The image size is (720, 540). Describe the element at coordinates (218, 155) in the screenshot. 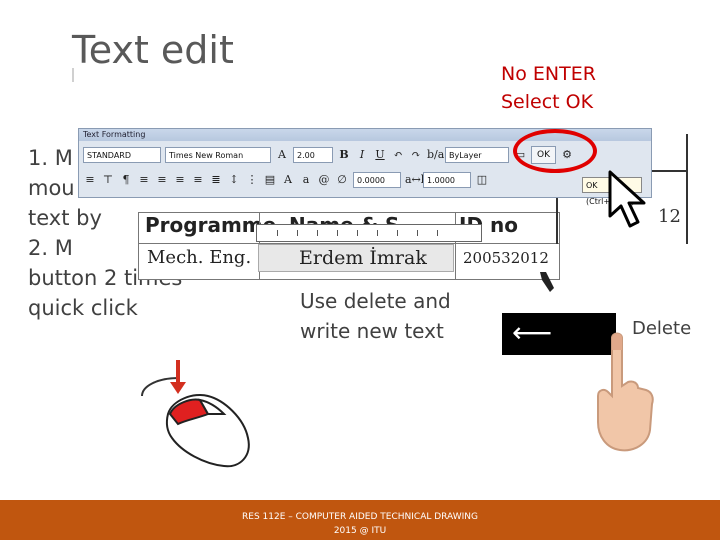

I see `font-dropdown: Times New Roman` at that location.